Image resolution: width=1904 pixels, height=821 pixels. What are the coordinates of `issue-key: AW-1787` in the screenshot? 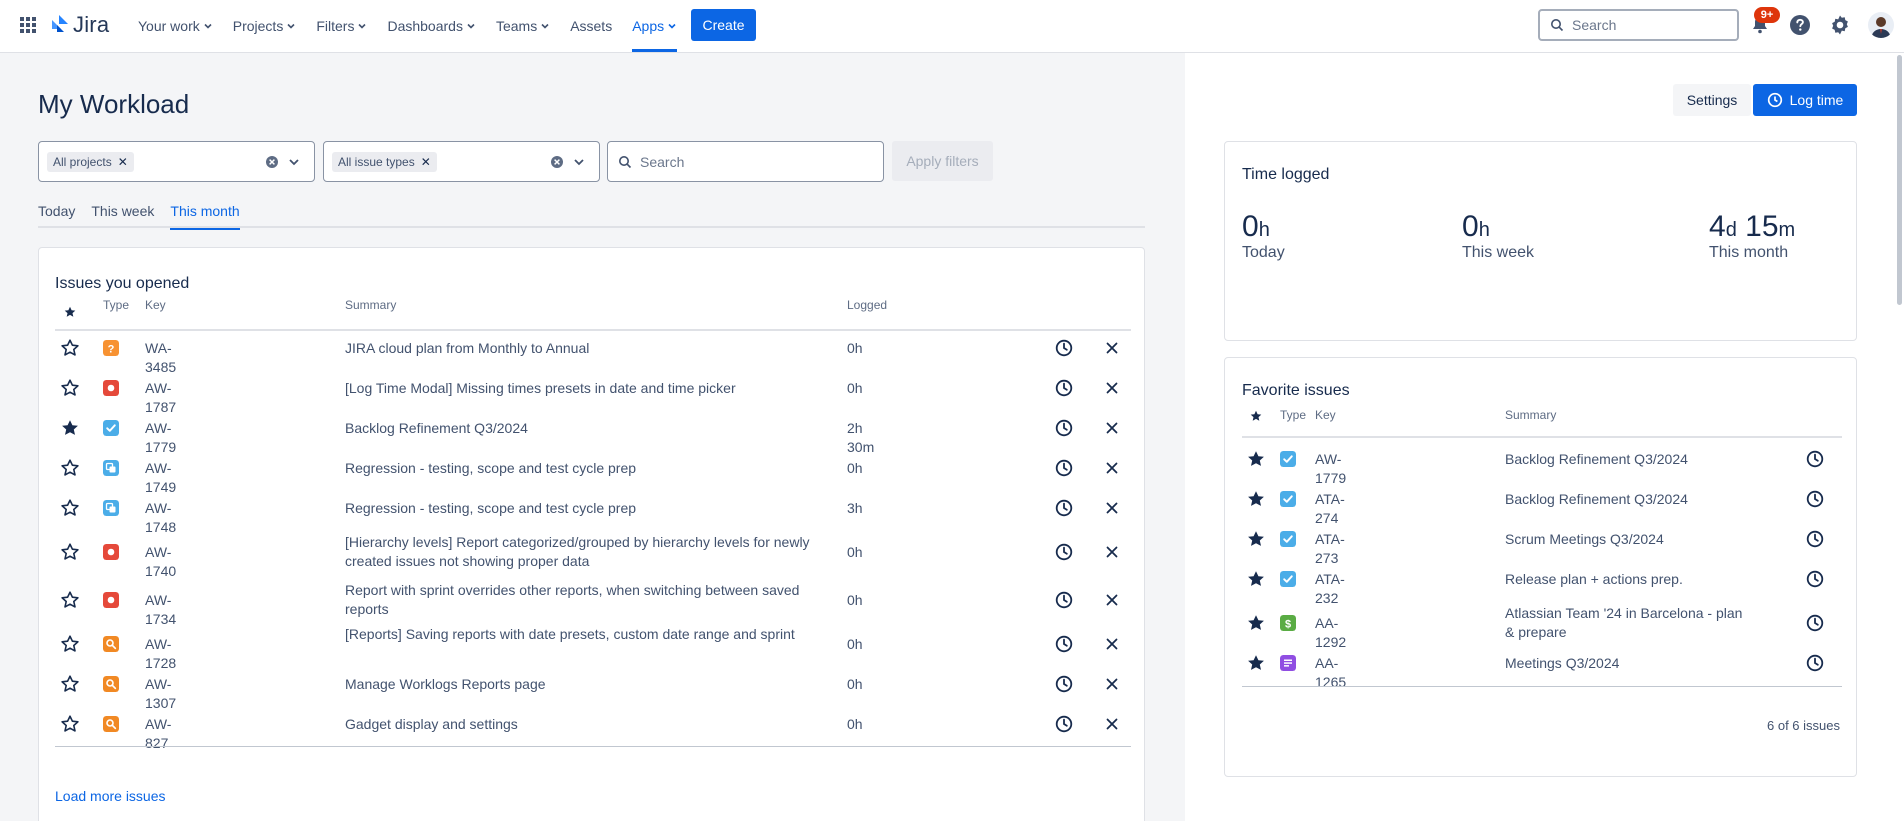 It's located at (160, 398).